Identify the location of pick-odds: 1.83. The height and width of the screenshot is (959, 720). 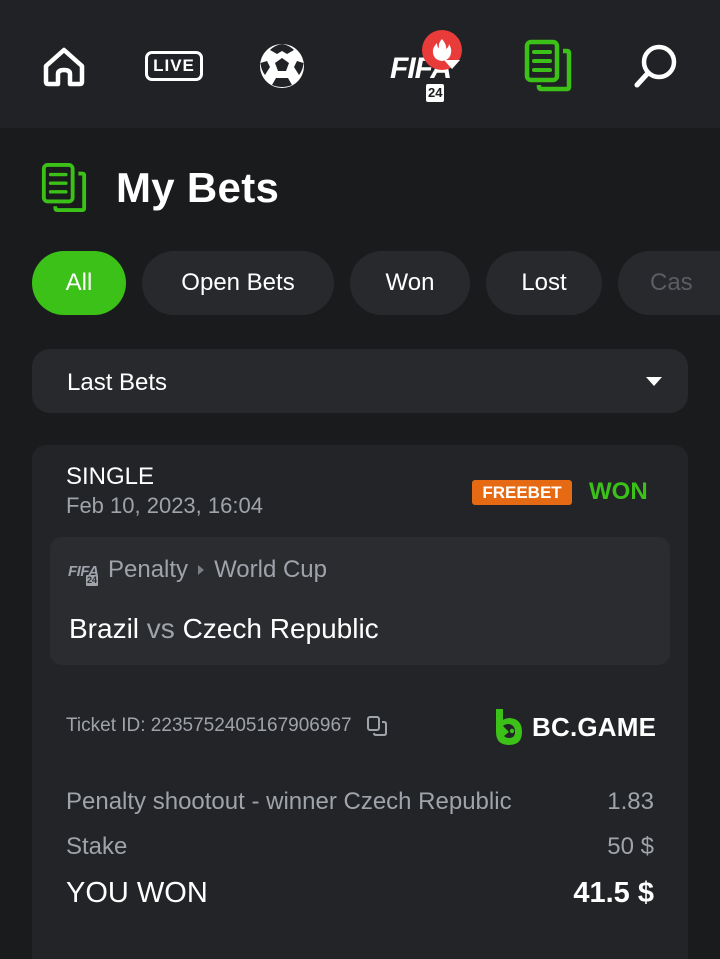
(630, 801).